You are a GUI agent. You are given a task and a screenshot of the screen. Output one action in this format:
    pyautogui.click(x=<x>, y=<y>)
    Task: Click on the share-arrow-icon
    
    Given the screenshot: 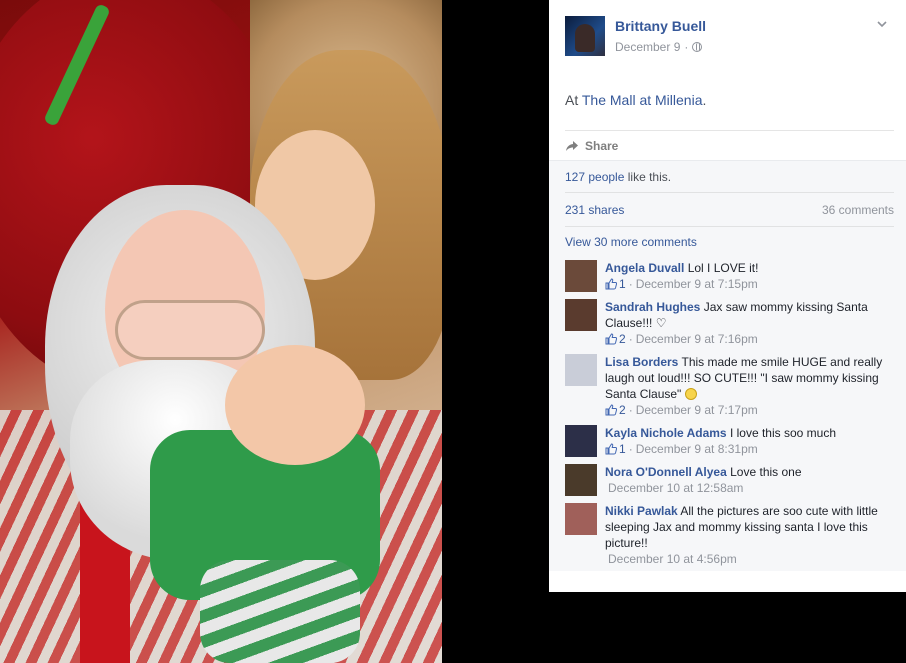 What is the action you would take?
    pyautogui.click(x=572, y=145)
    